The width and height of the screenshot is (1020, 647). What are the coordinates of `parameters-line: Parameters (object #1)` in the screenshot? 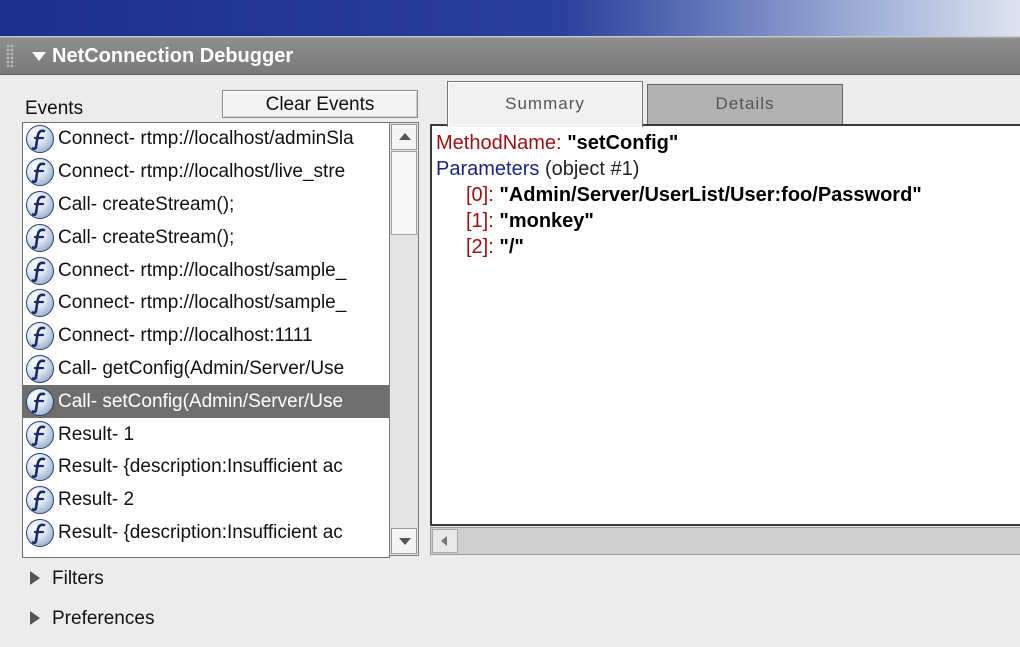 It's located at (537, 169).